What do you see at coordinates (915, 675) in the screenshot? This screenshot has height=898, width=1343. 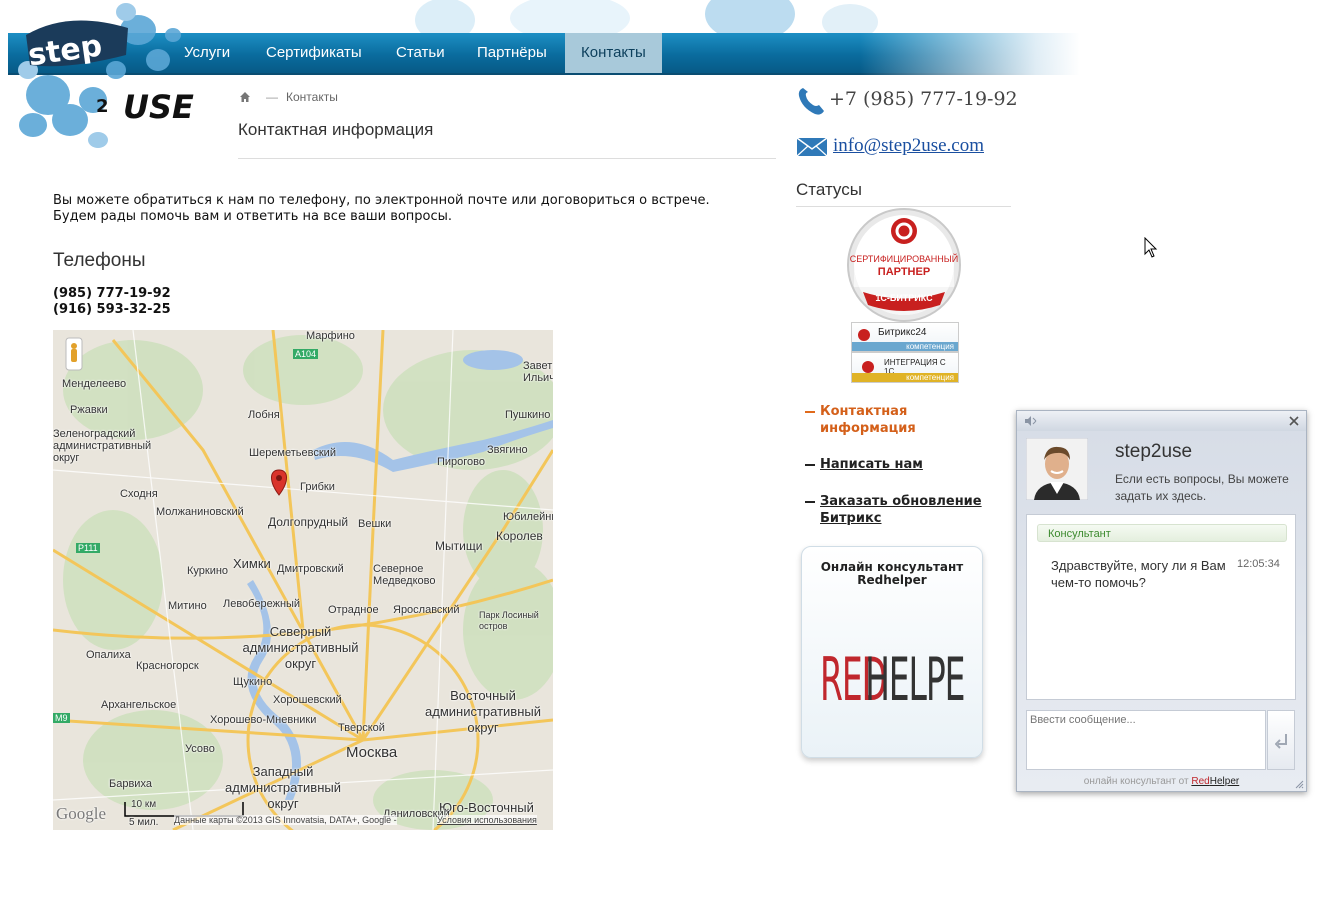 I see `svg-text: HELPER` at bounding box center [915, 675].